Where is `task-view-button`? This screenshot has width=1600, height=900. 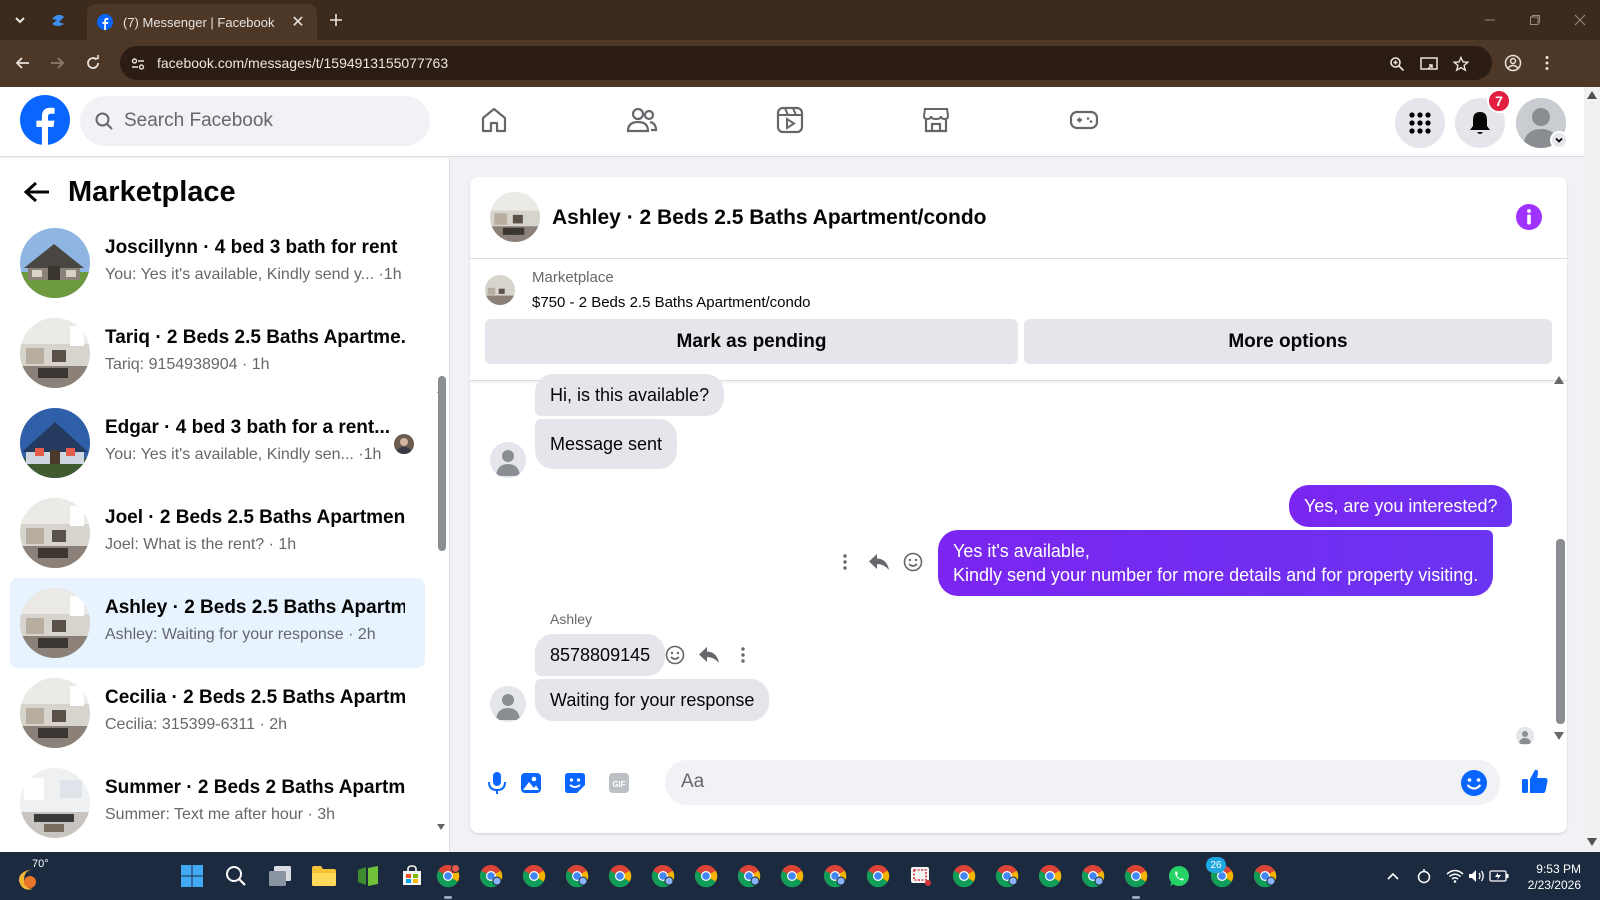 task-view-button is located at coordinates (280, 876).